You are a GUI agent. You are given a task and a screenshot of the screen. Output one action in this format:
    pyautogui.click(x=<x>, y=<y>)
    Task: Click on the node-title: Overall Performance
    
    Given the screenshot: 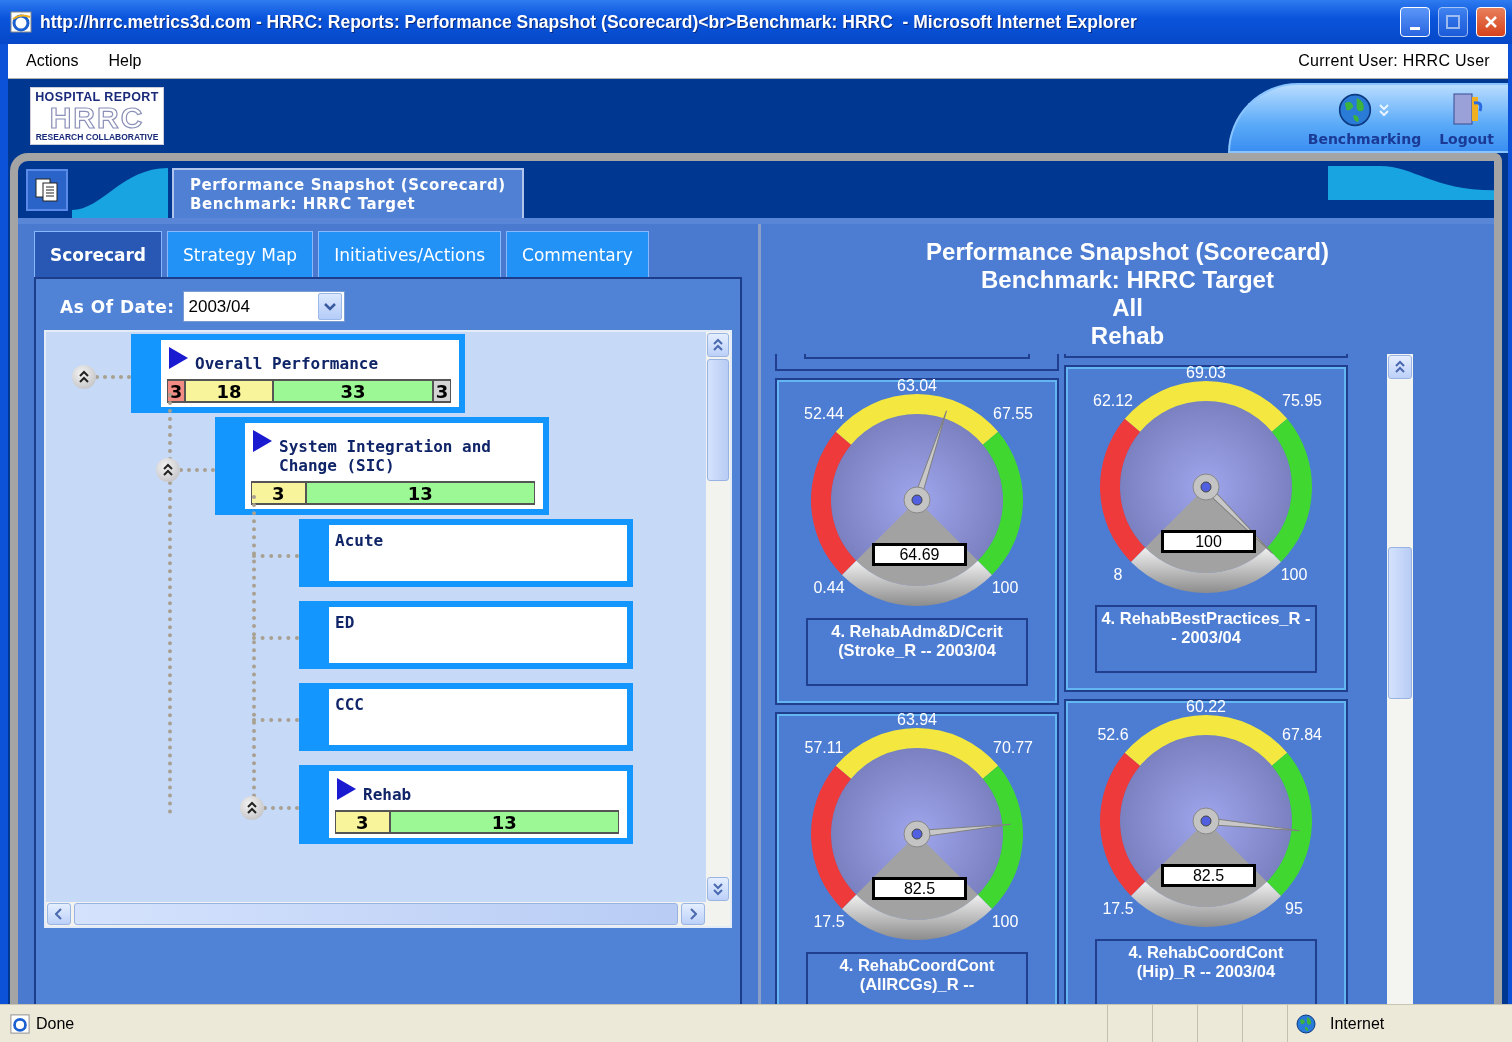 What is the action you would take?
    pyautogui.click(x=287, y=363)
    